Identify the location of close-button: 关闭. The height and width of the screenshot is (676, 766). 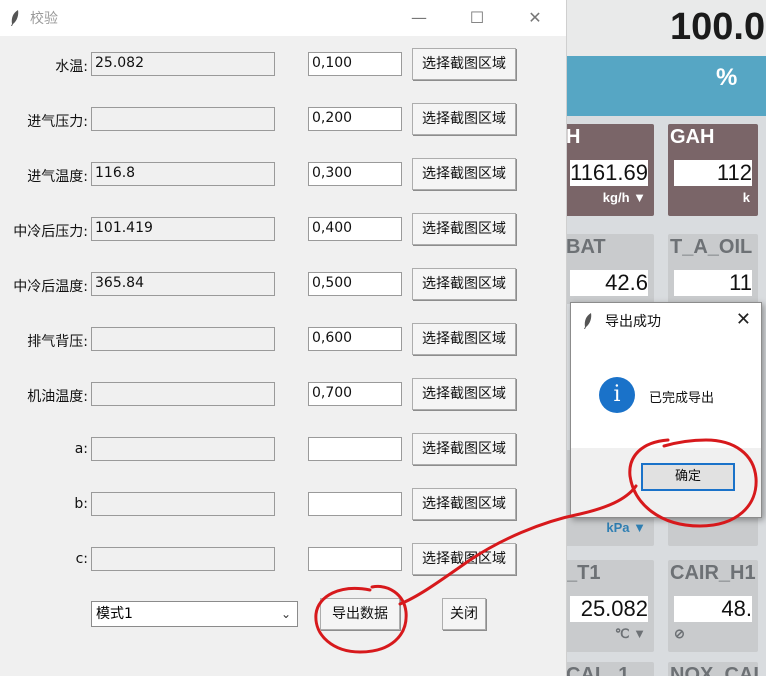
(464, 614).